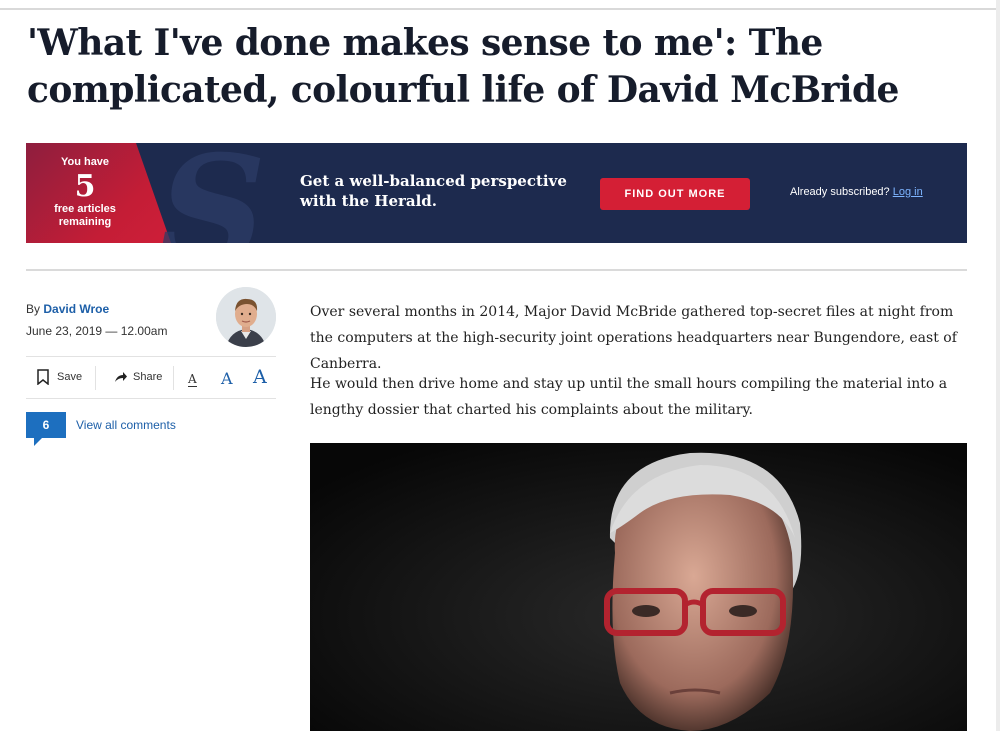 This screenshot has height=731, width=1000. Describe the element at coordinates (151, 356) in the screenshot. I see `tools-top-divider` at that location.